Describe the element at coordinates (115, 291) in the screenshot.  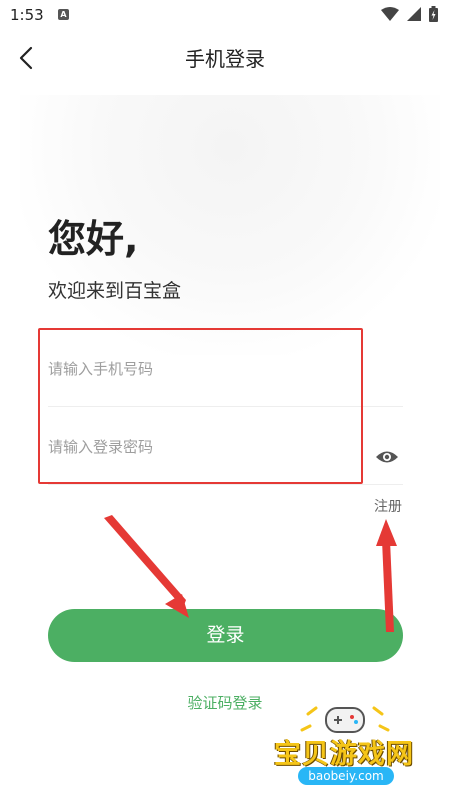
I see `welcome-subtitle: 欢迎来到百宝盒` at that location.